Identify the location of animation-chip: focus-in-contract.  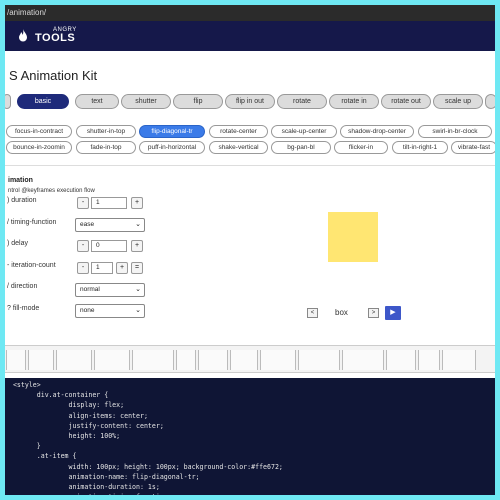
(39, 131).